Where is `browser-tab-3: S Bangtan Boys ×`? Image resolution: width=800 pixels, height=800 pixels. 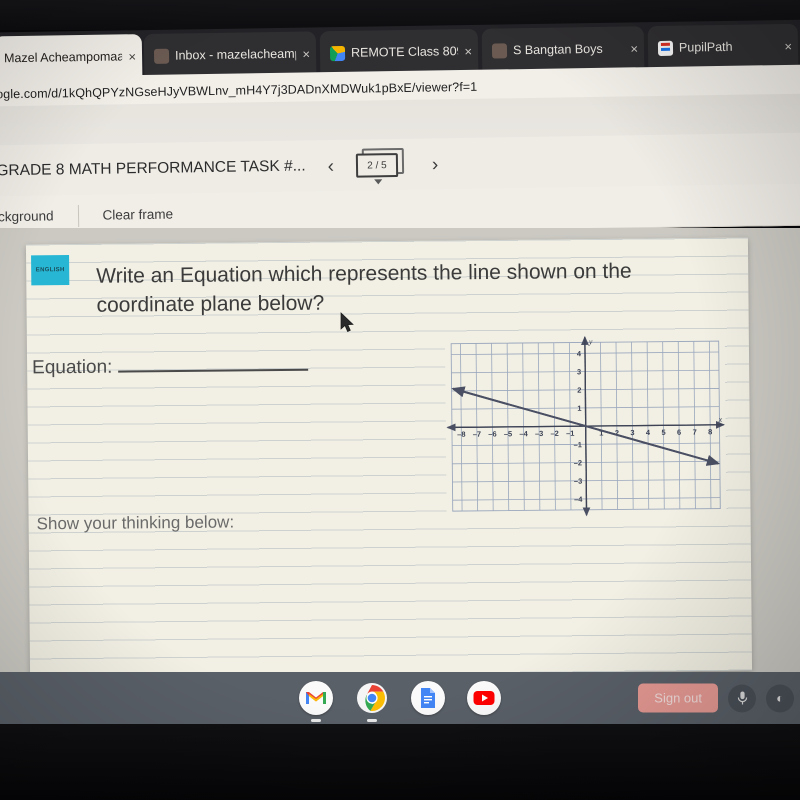 browser-tab-3: S Bangtan Boys × is located at coordinates (563, 49).